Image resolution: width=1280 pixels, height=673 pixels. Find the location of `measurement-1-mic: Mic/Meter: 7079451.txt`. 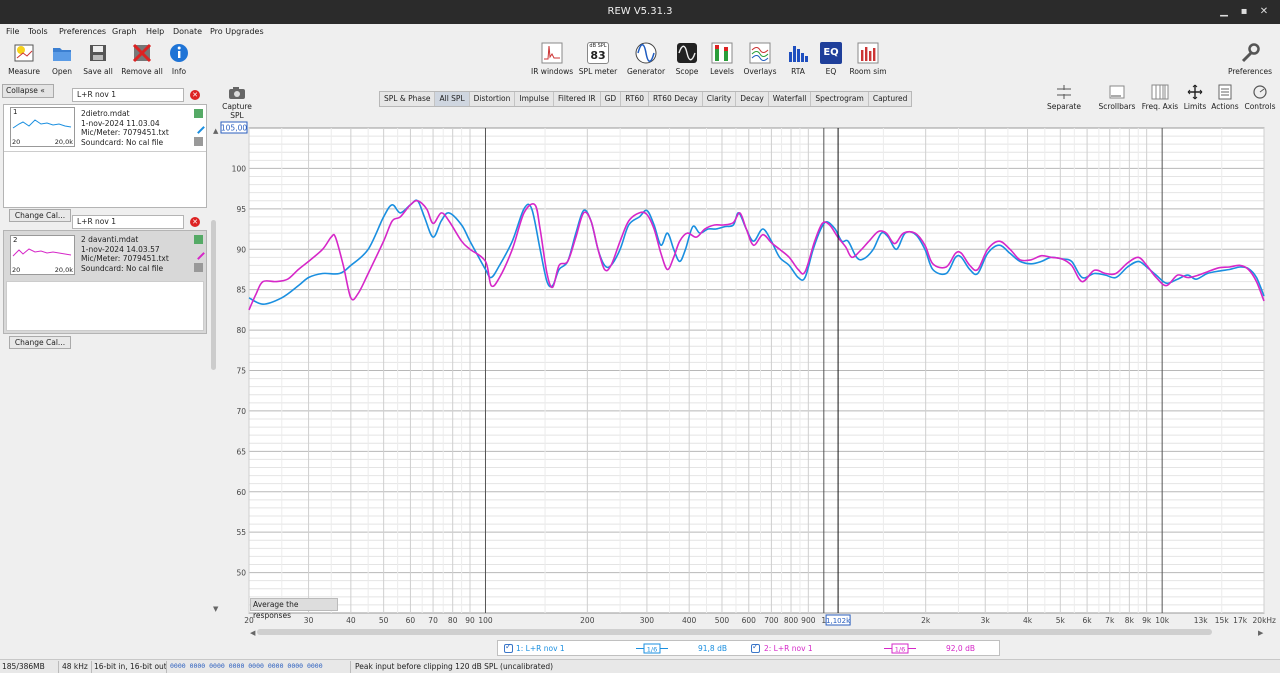

measurement-1-mic: Mic/Meter: 7079451.txt is located at coordinates (125, 132).